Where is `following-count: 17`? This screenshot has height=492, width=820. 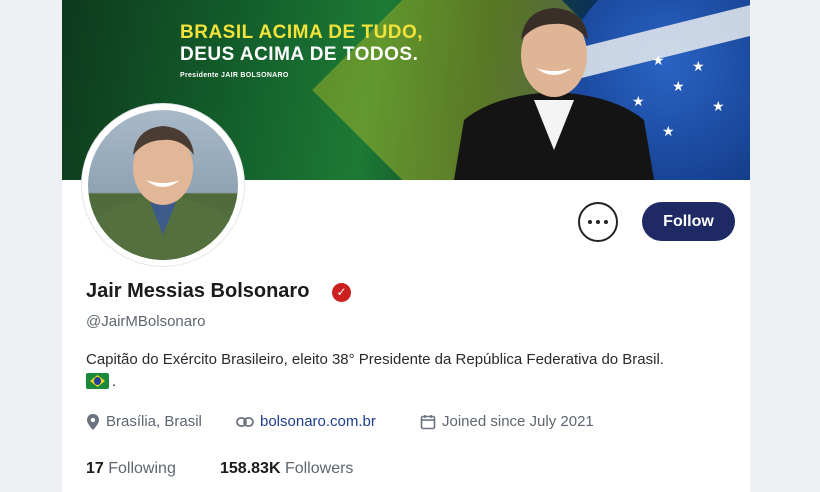
following-count: 17 is located at coordinates (95, 468).